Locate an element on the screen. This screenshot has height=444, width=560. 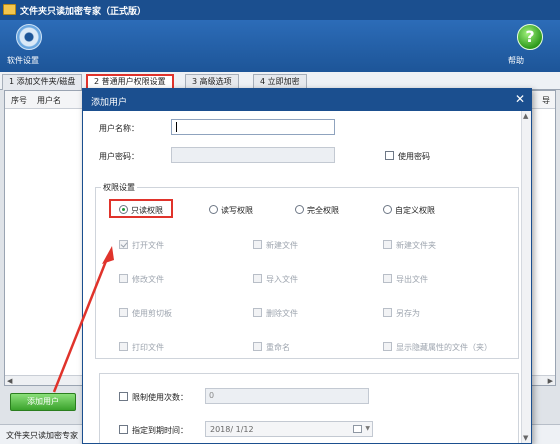
perm-export-file-label: 导出文件 is located at coordinates (412, 279).